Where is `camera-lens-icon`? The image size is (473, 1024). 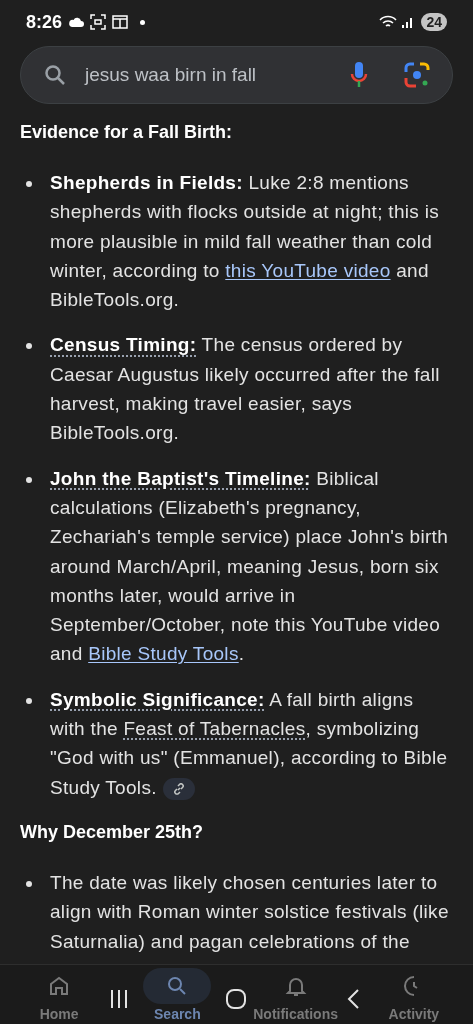
camera-lens-icon is located at coordinates (417, 75).